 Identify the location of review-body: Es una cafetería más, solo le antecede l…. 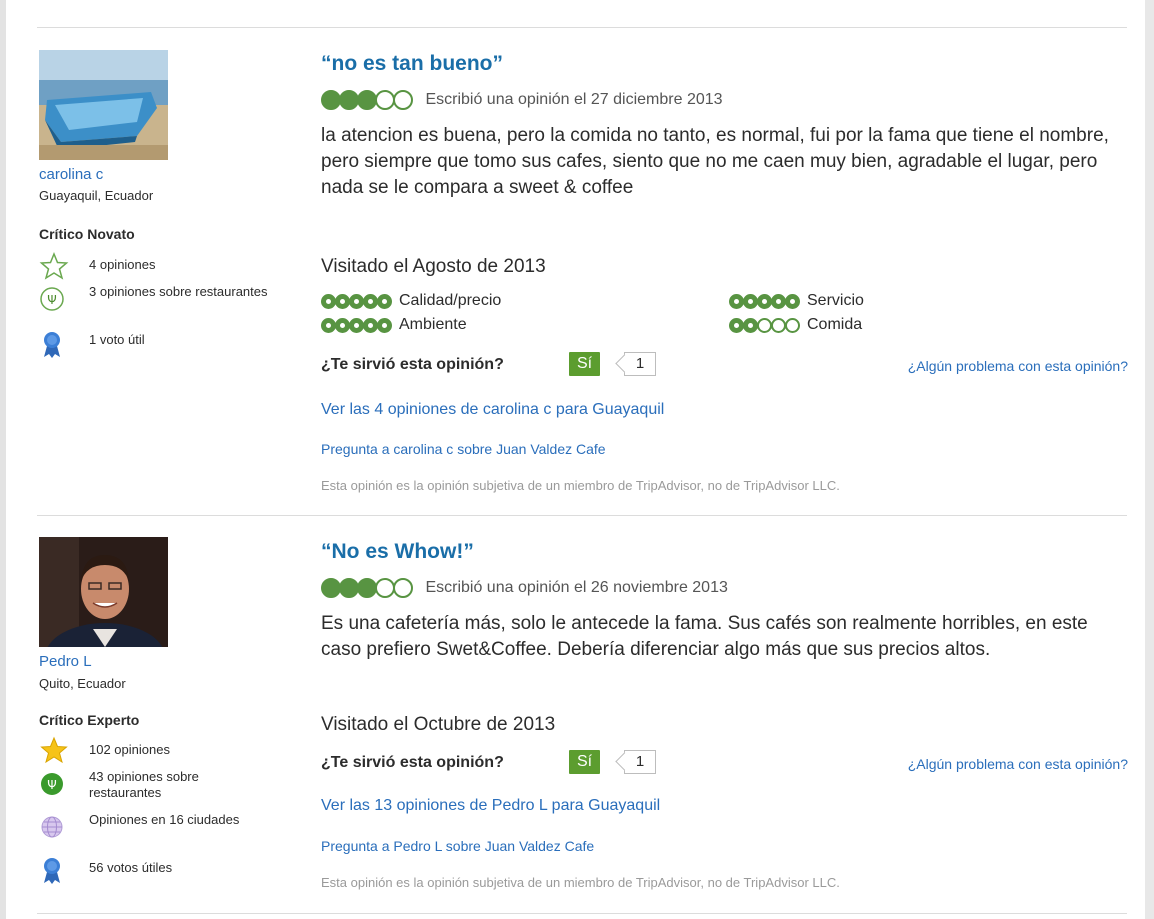
(704, 636).